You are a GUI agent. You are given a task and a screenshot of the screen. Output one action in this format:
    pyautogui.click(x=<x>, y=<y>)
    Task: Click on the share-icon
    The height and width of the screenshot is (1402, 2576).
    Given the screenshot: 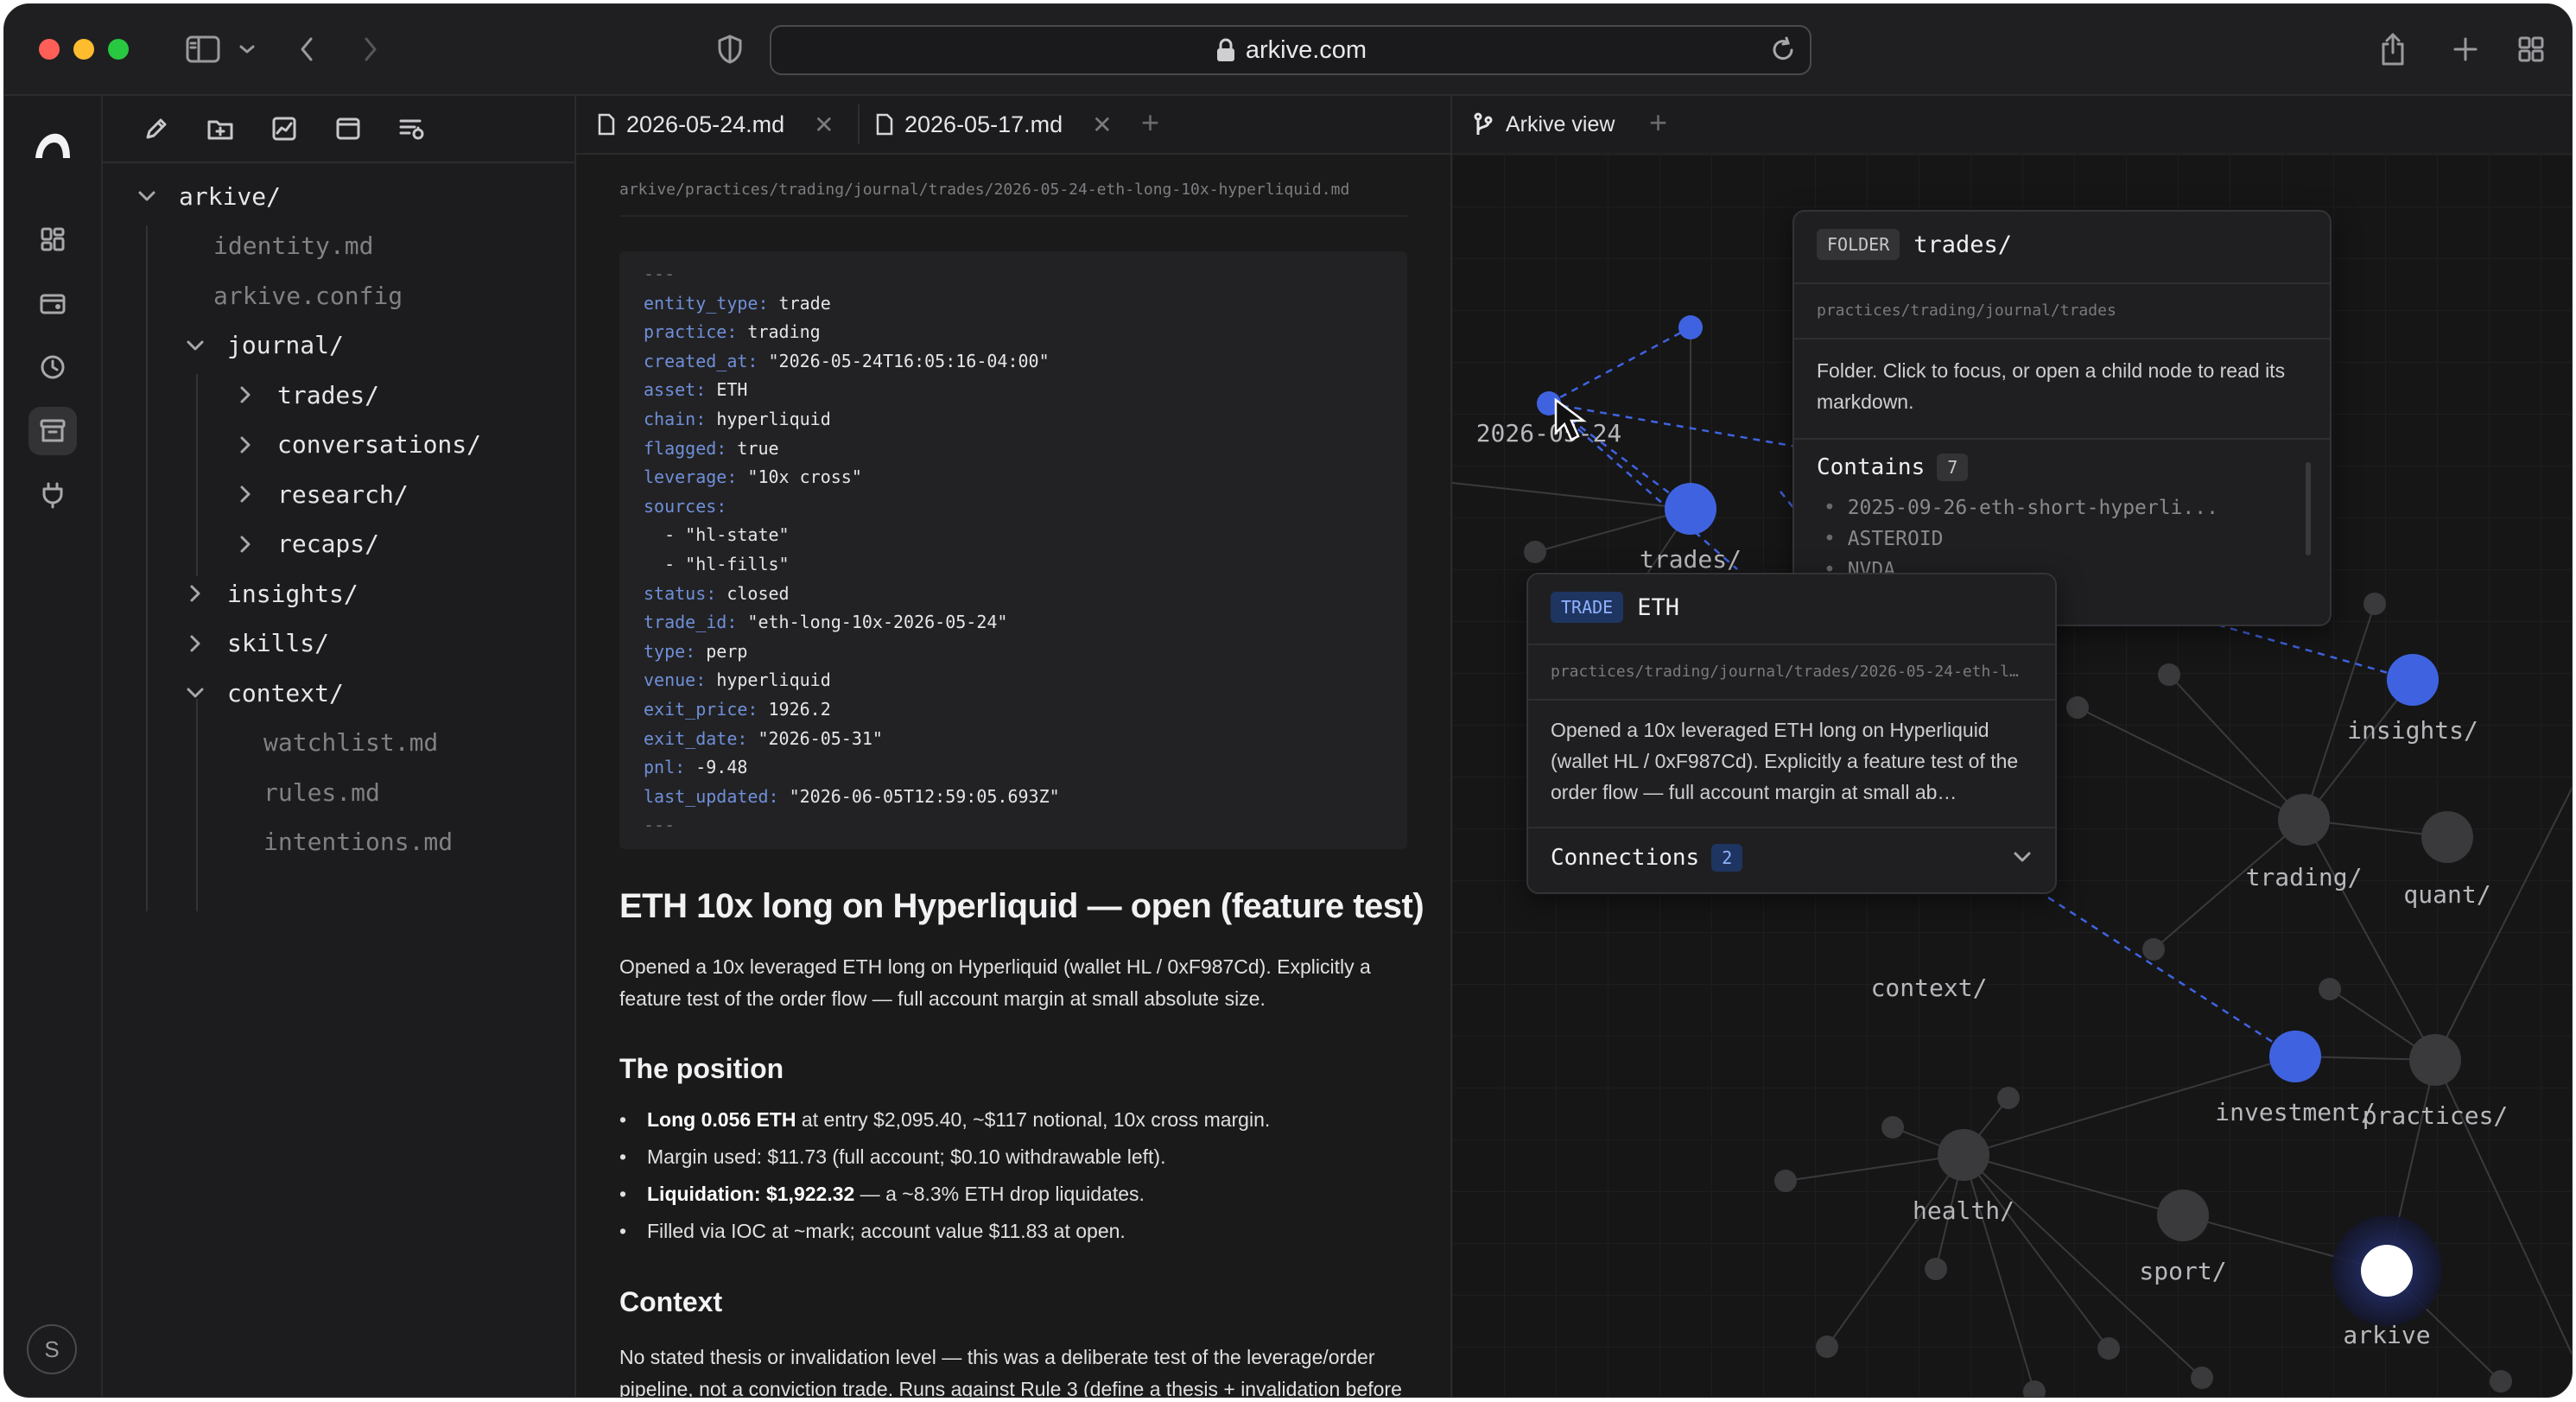 What is the action you would take?
    pyautogui.click(x=2392, y=49)
    